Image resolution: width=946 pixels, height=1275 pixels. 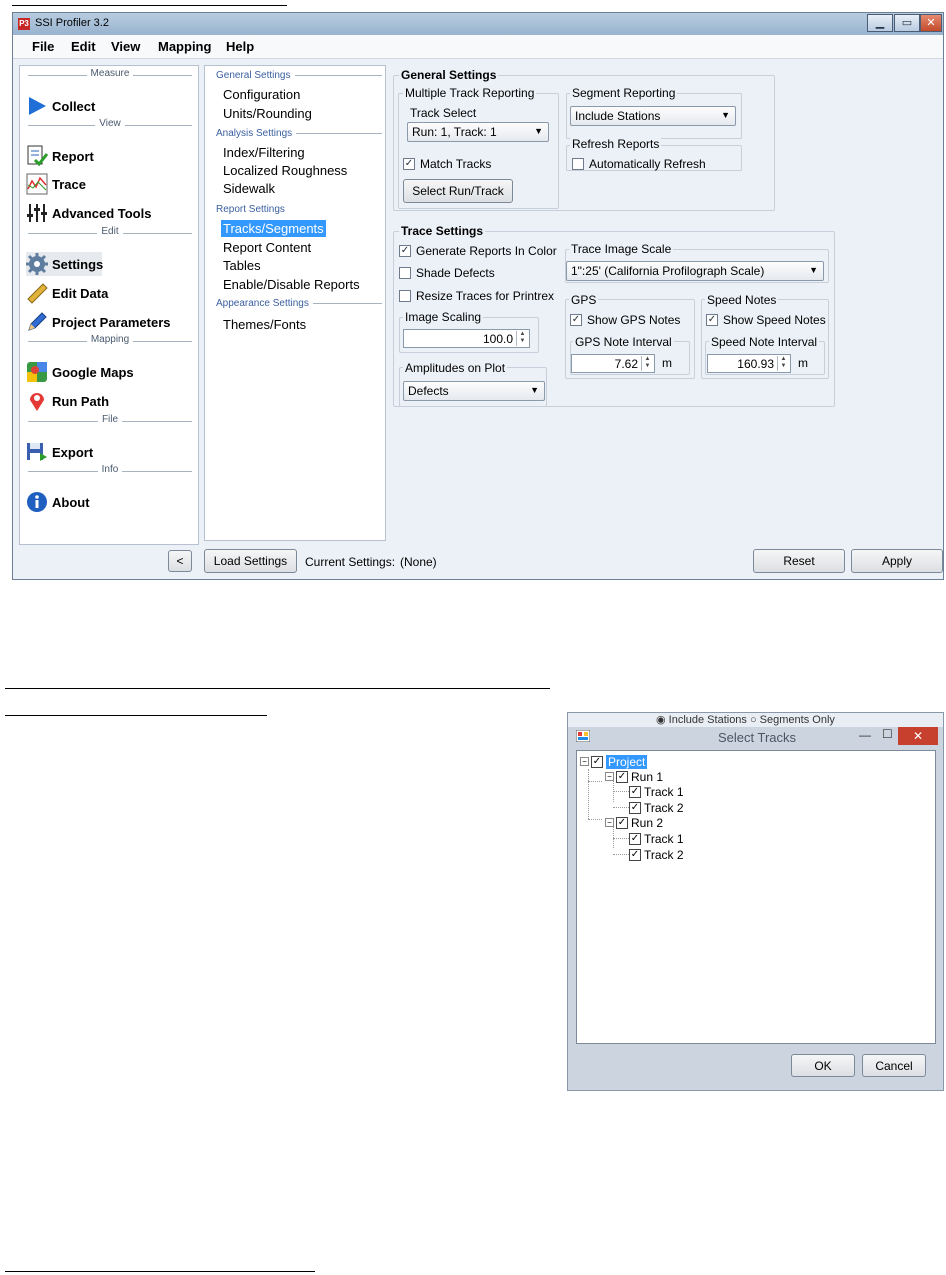 I want to click on close-button: ✕, so click(x=931, y=23).